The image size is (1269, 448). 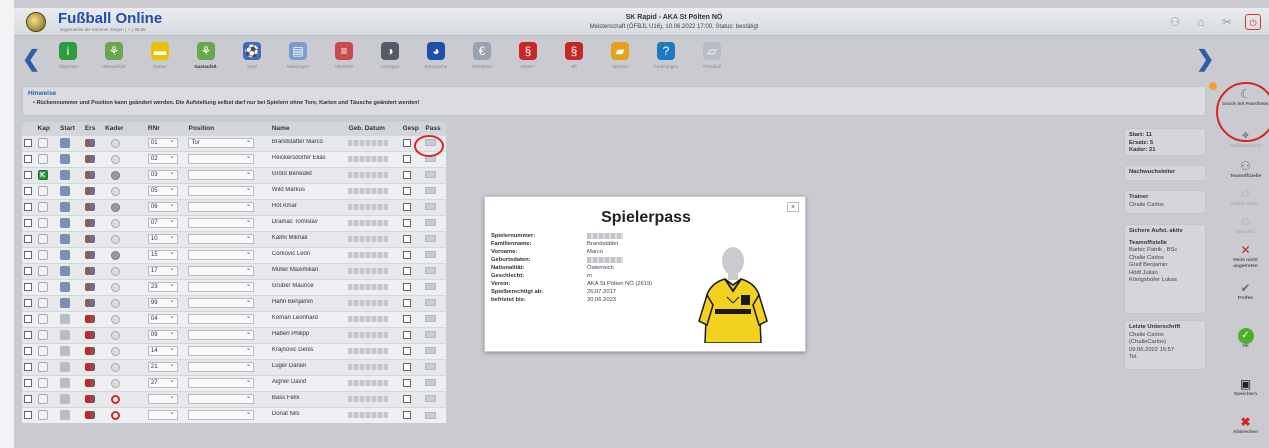 What do you see at coordinates (162, 366) in the screenshot?
I see `jersey-number-select: 21` at bounding box center [162, 366].